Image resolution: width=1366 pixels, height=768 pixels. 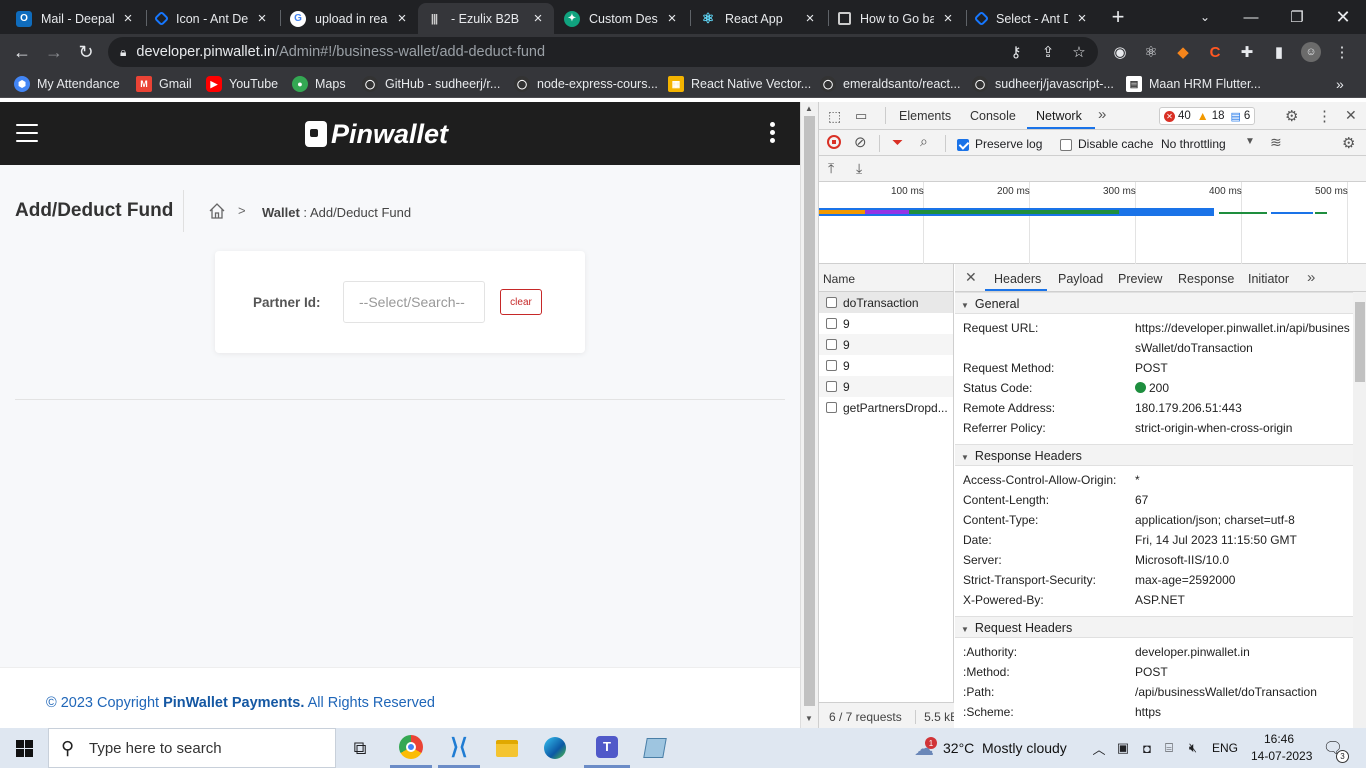 What do you see at coordinates (1276, 142) in the screenshot?
I see `network-conditions-icon: ≋` at bounding box center [1276, 142].